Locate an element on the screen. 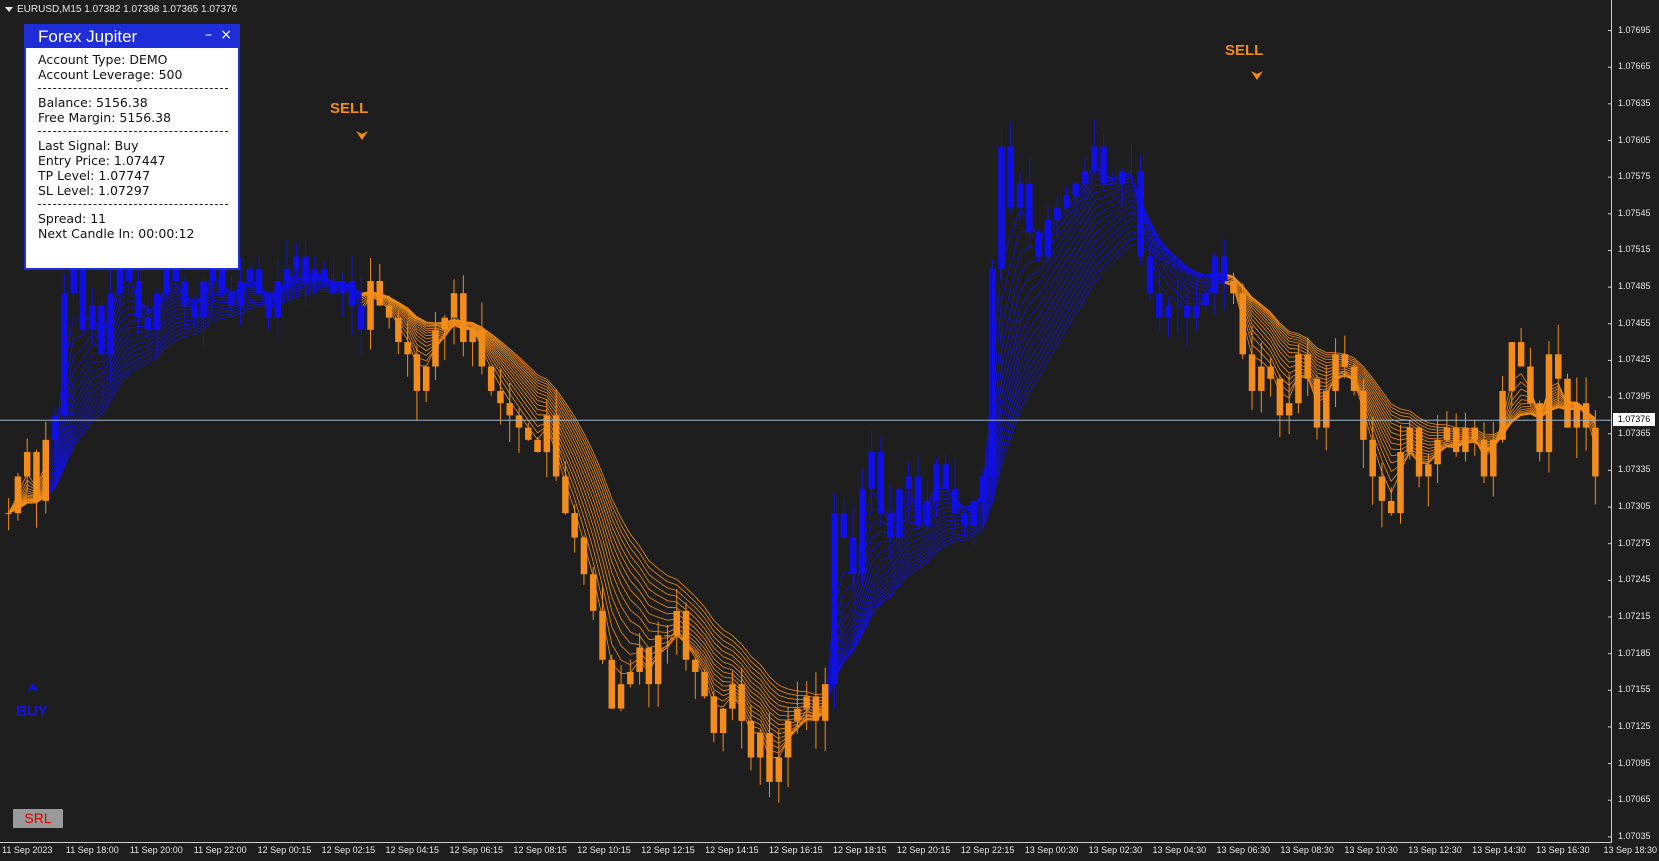 This screenshot has width=1659, height=861. time-tick-label: 12 Sep 20:15 is located at coordinates (923, 850).